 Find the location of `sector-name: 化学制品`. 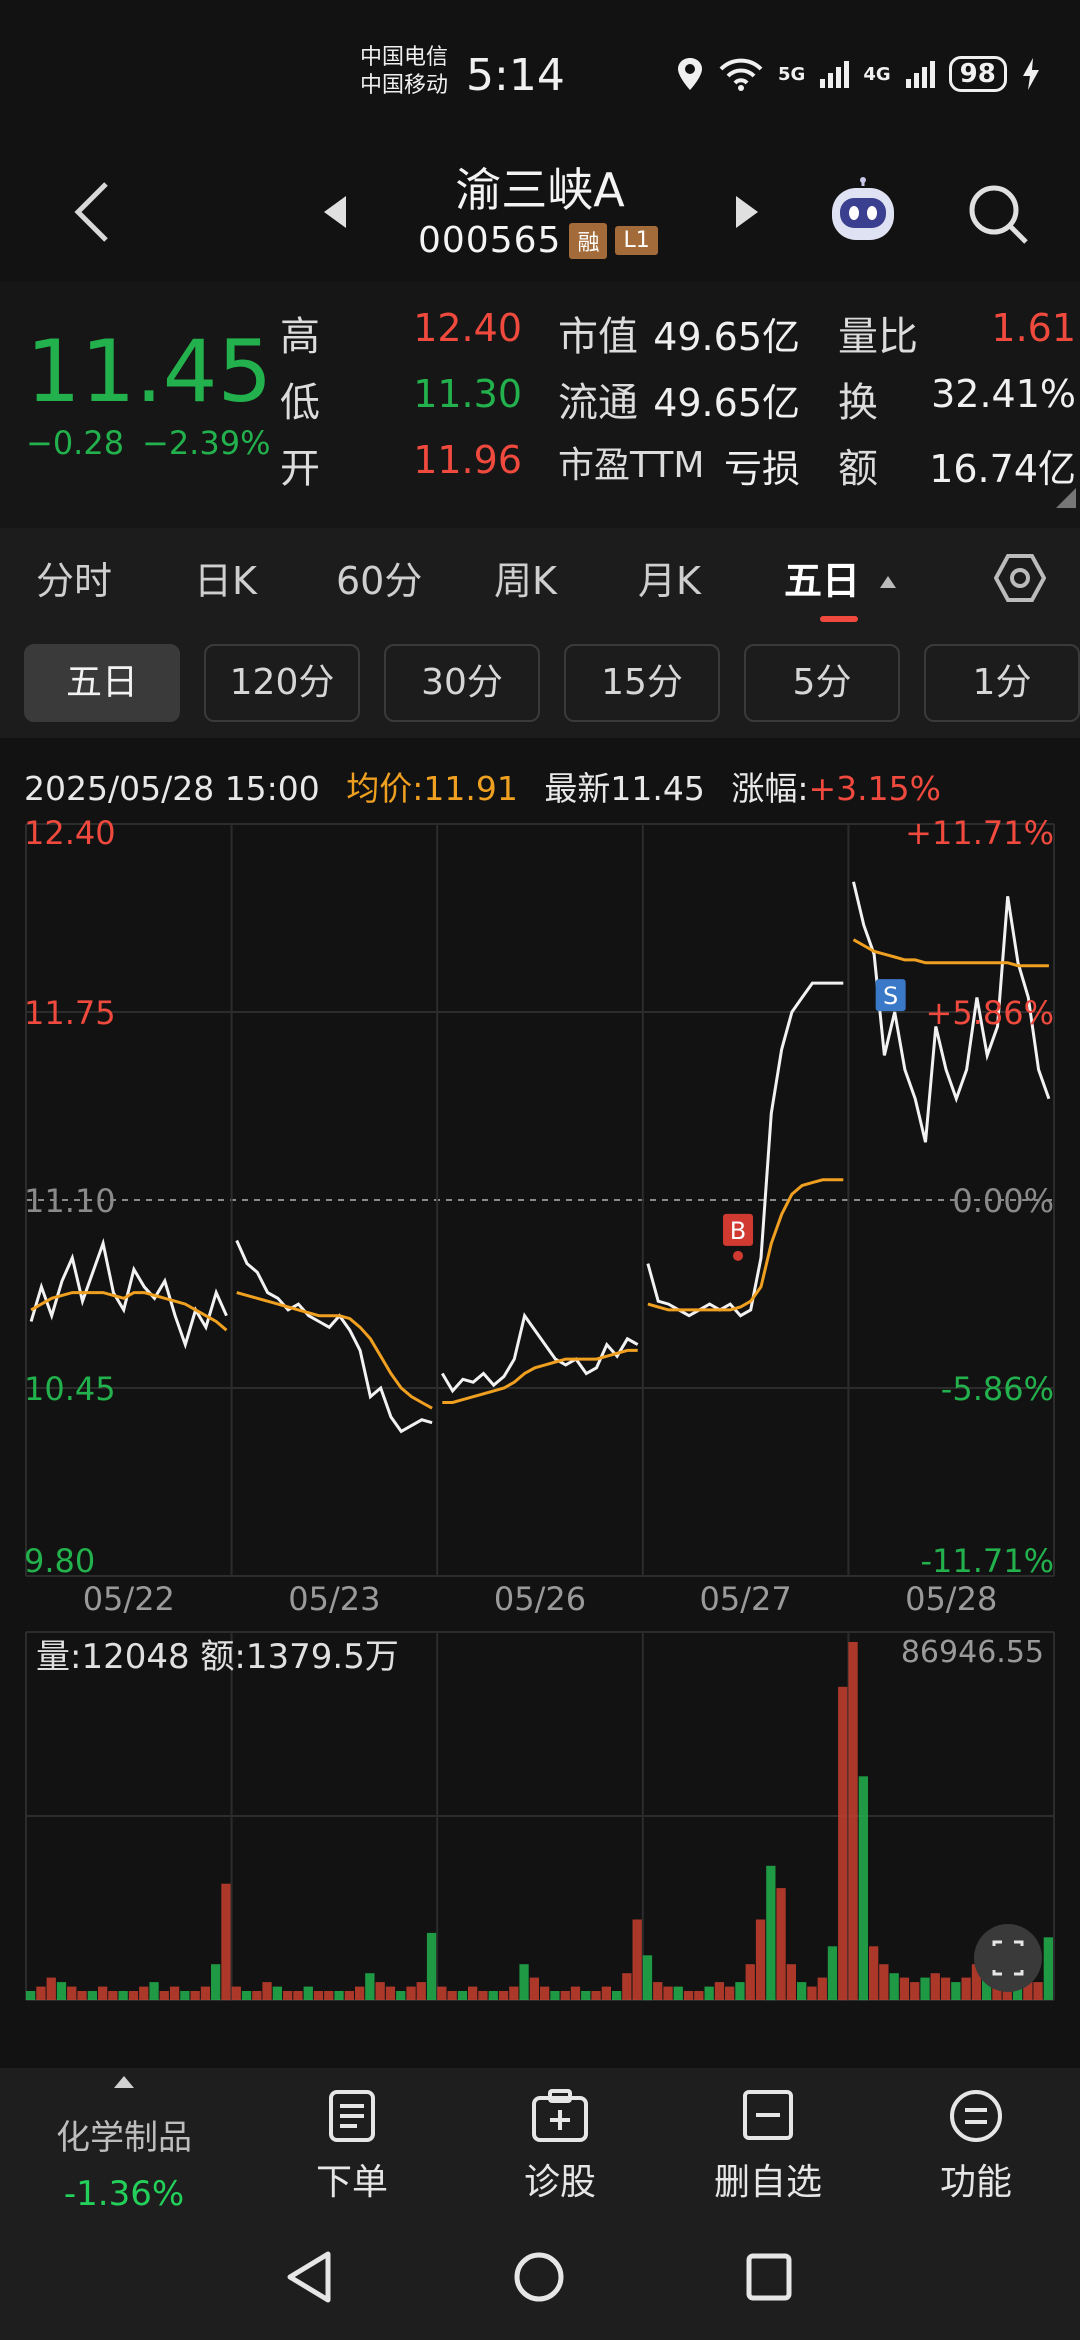

sector-name: 化学制品 is located at coordinates (124, 2134).